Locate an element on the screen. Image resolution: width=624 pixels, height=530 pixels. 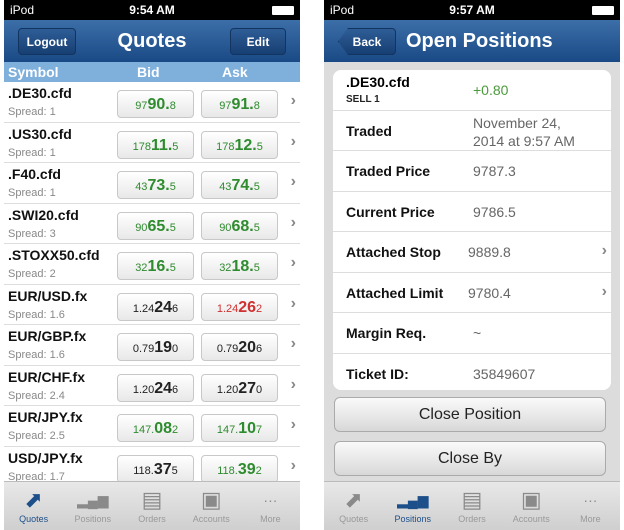
bid-button: 147.082 is located at coordinates (155, 428).